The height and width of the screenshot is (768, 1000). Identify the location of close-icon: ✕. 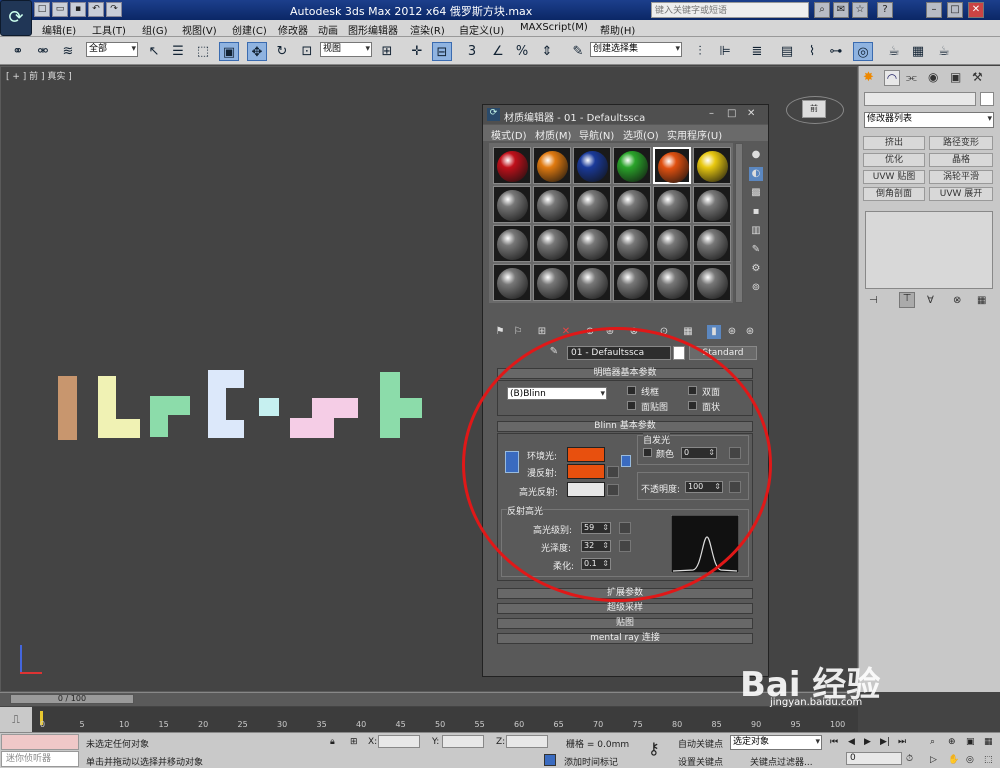
(976, 10).